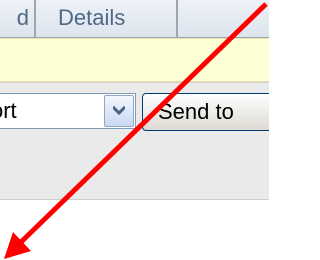  I want to click on tab-next, so click(223, 19).